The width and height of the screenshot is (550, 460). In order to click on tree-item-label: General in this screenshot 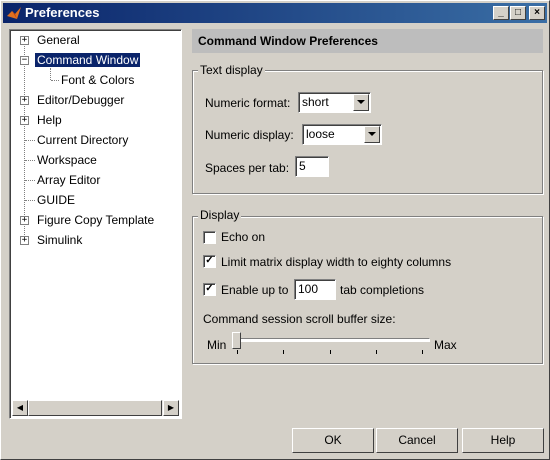, I will do `click(58, 40)`.